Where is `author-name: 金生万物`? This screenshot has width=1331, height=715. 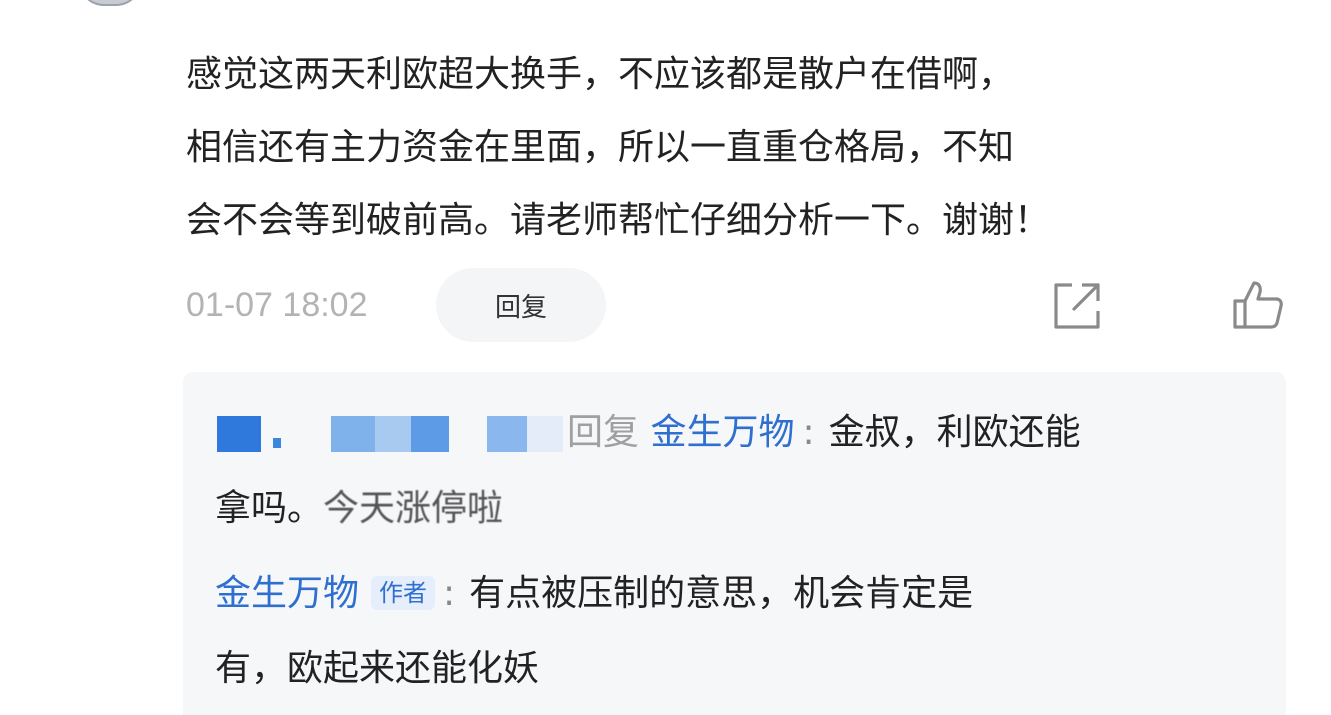 author-name: 金生万物 is located at coordinates (287, 593).